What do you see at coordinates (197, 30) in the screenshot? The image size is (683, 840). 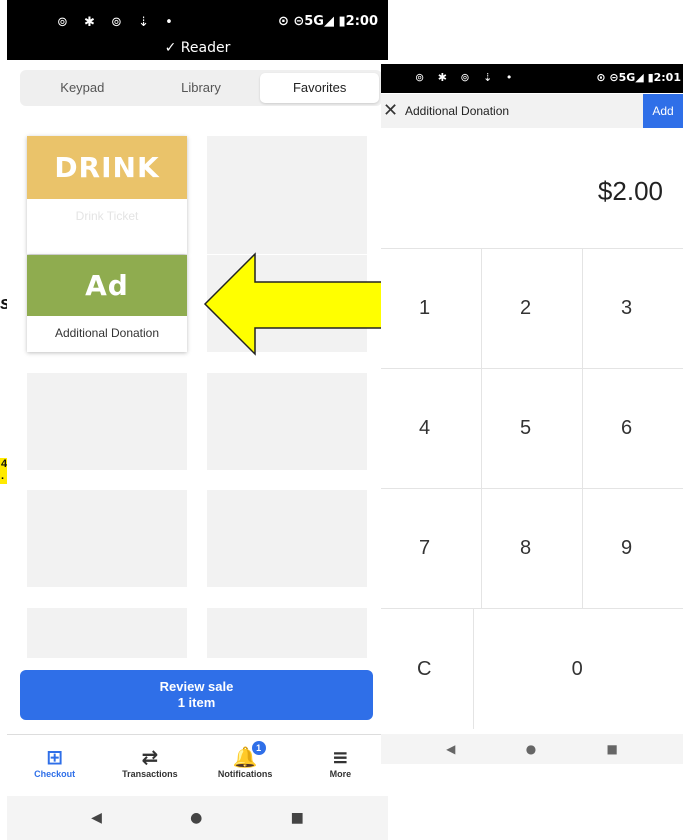 I see `status-bar: ⊚ ✱ ⊚ ⇣ • ⊙ ⊝5G◢ ▮2:00 ✓ Reader` at bounding box center [197, 30].